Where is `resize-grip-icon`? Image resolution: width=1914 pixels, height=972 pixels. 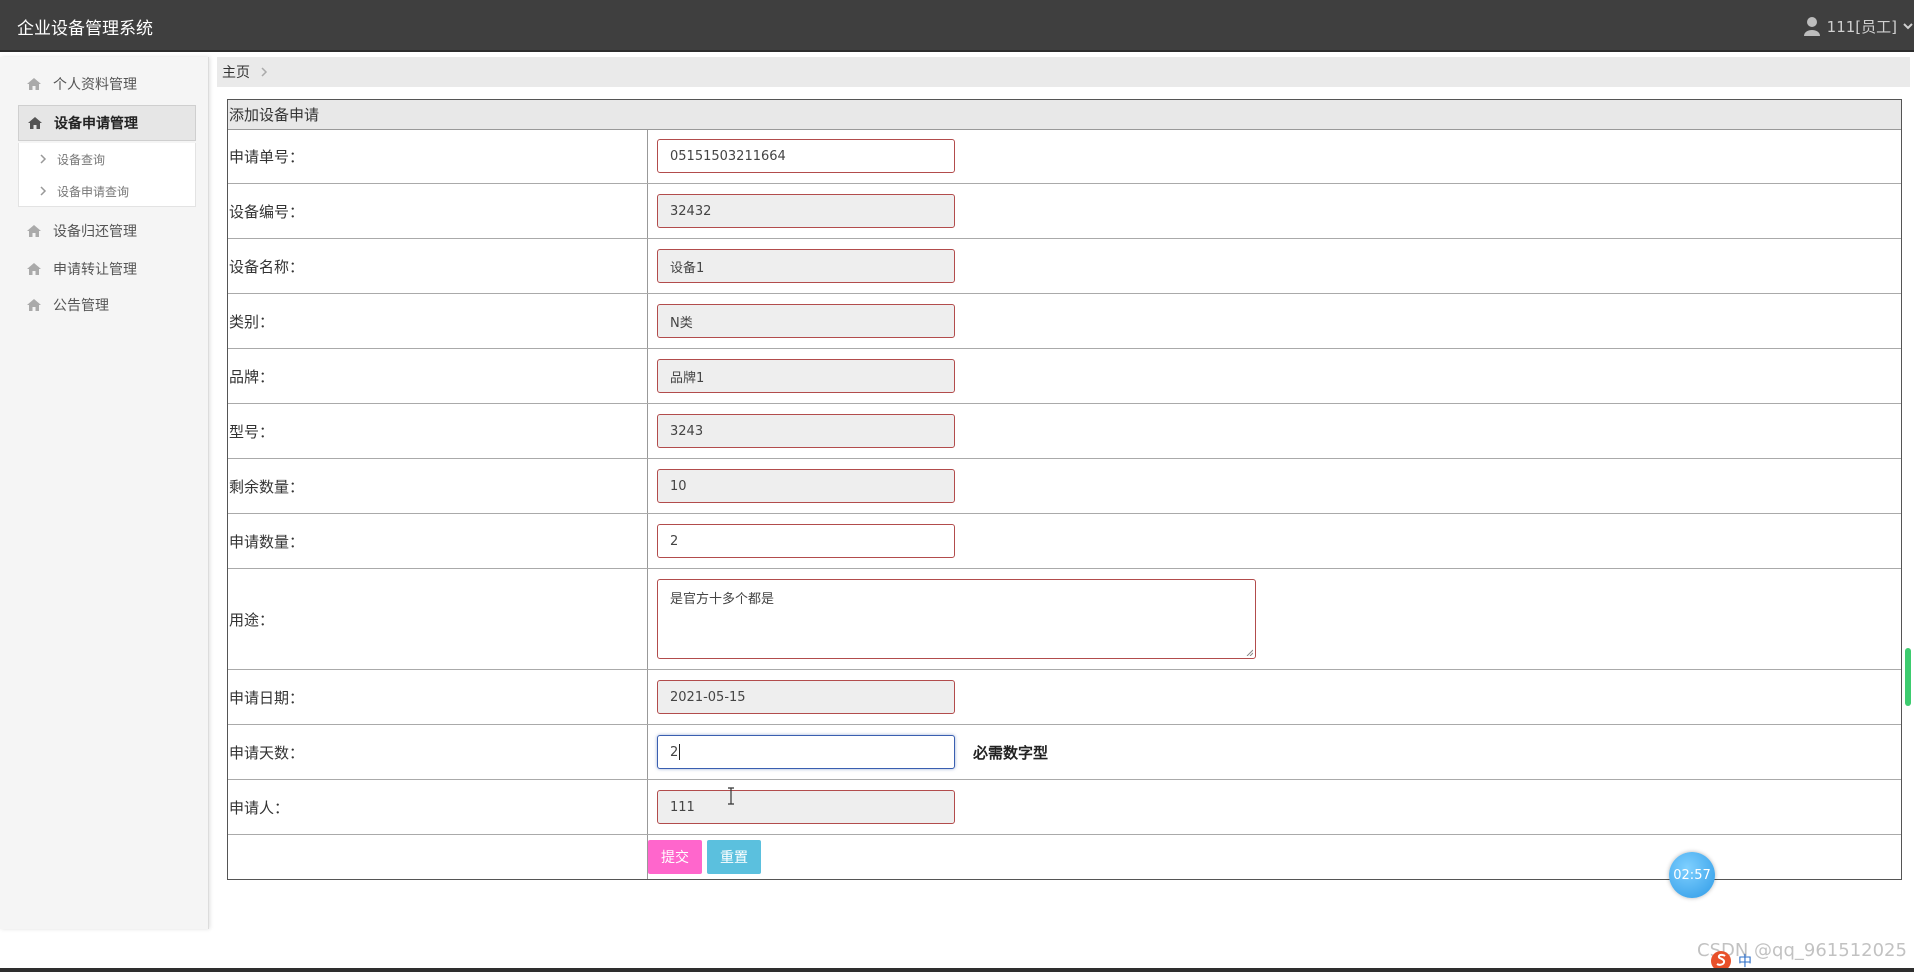
resize-grip-icon is located at coordinates (1249, 652).